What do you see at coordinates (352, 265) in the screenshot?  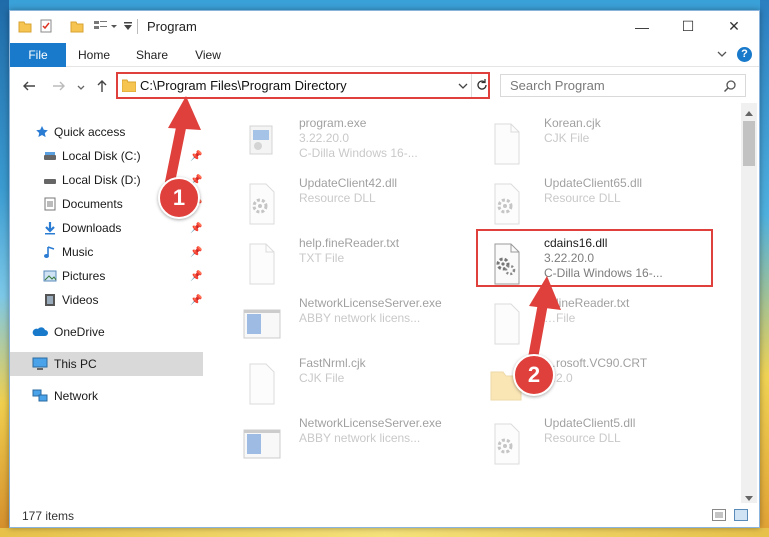 I see `file-item-help-finereader-txt: help.fineReader.txt TXT File` at bounding box center [352, 265].